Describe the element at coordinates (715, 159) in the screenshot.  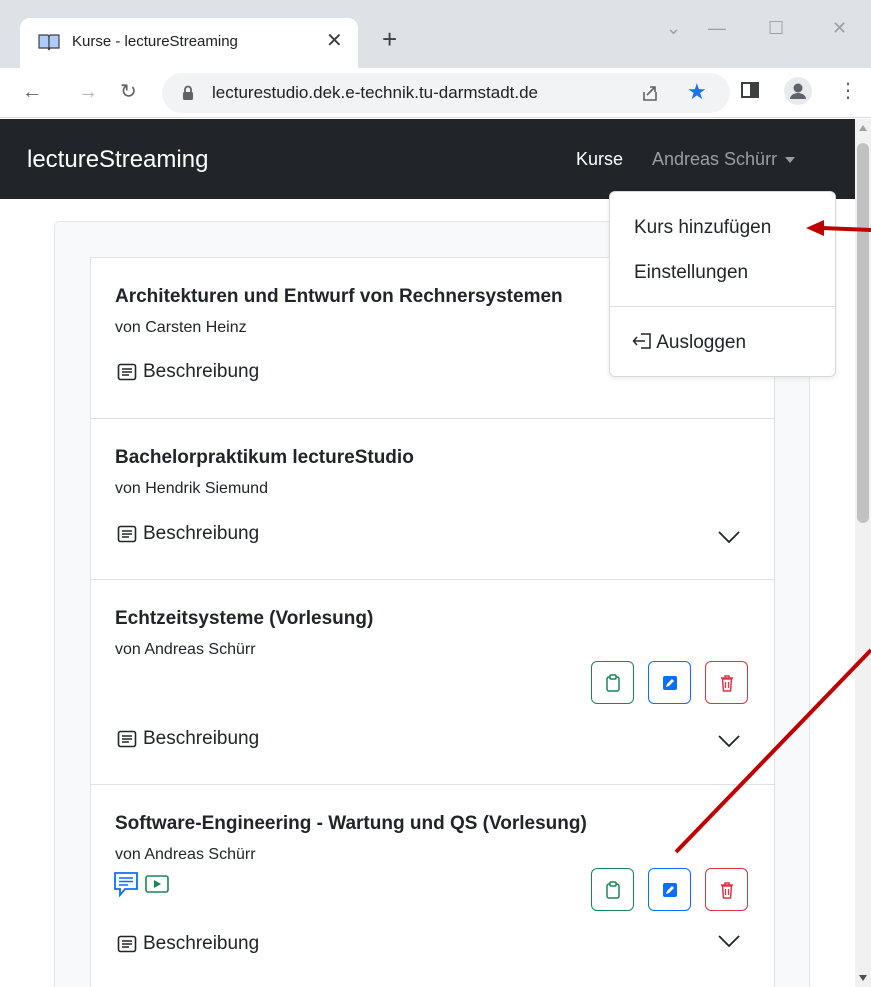
I see `user-name: Andreas Schürr` at that location.